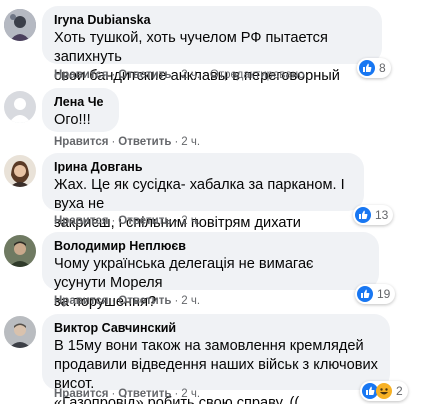 Image resolution: width=428 pixels, height=404 pixels. What do you see at coordinates (375, 294) in the screenshot?
I see `reaction-summary: 19` at bounding box center [375, 294].